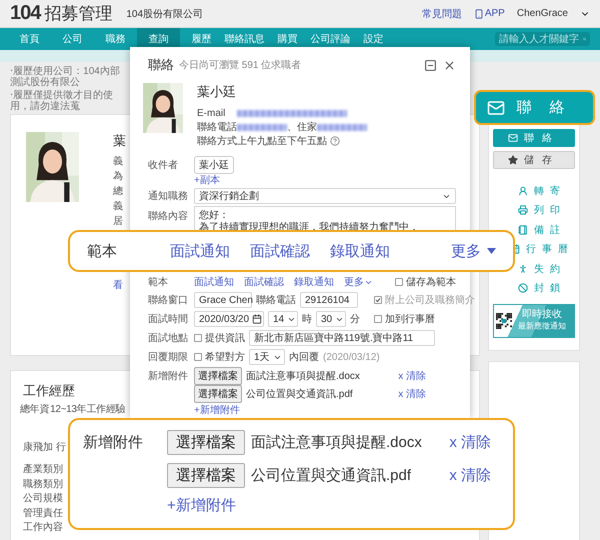  I want to click on nav-tab: 首頁, so click(29, 39).